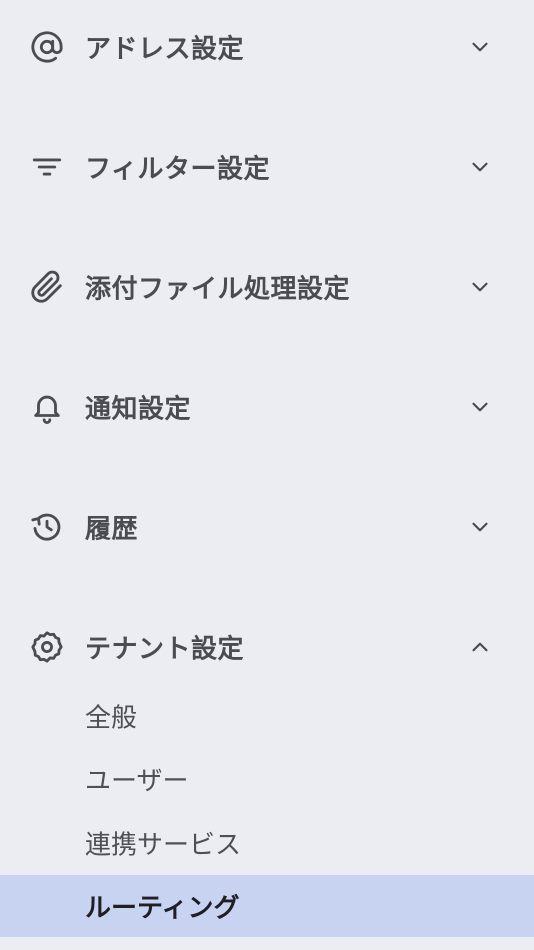 This screenshot has width=534, height=950. I want to click on history-icon, so click(47, 527).